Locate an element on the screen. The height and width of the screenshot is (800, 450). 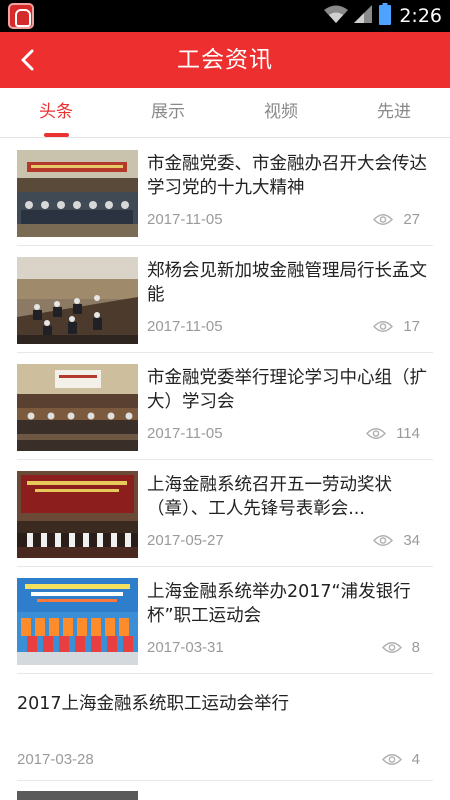
wifi-icon is located at coordinates (336, 16).